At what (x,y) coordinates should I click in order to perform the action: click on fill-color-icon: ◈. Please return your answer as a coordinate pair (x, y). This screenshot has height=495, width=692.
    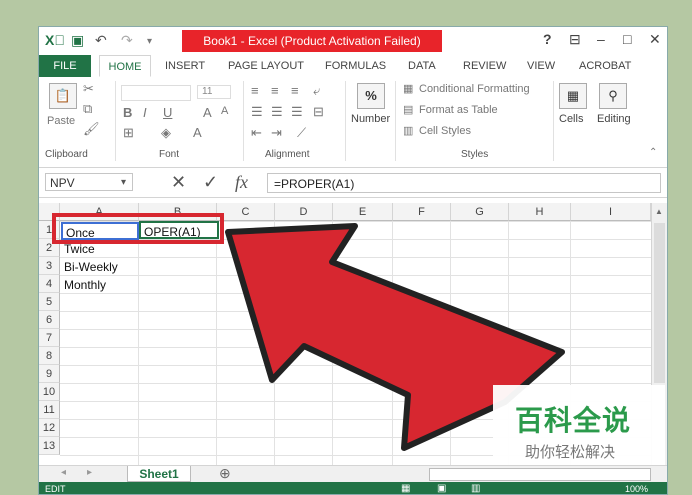
    Looking at the image, I should click on (166, 133).